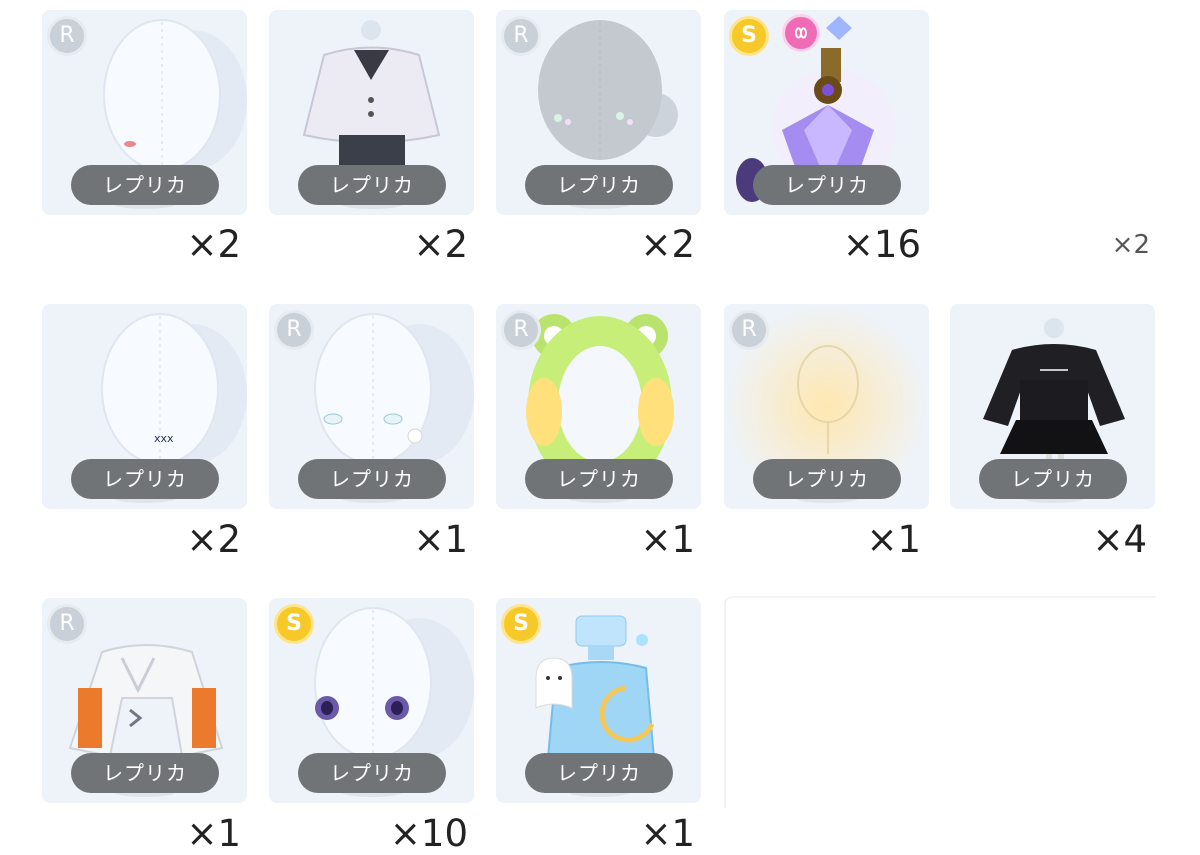 Image resolution: width=1200 pixels, height=855 pixels. I want to click on item-count-partial: ×2, so click(1130, 243).